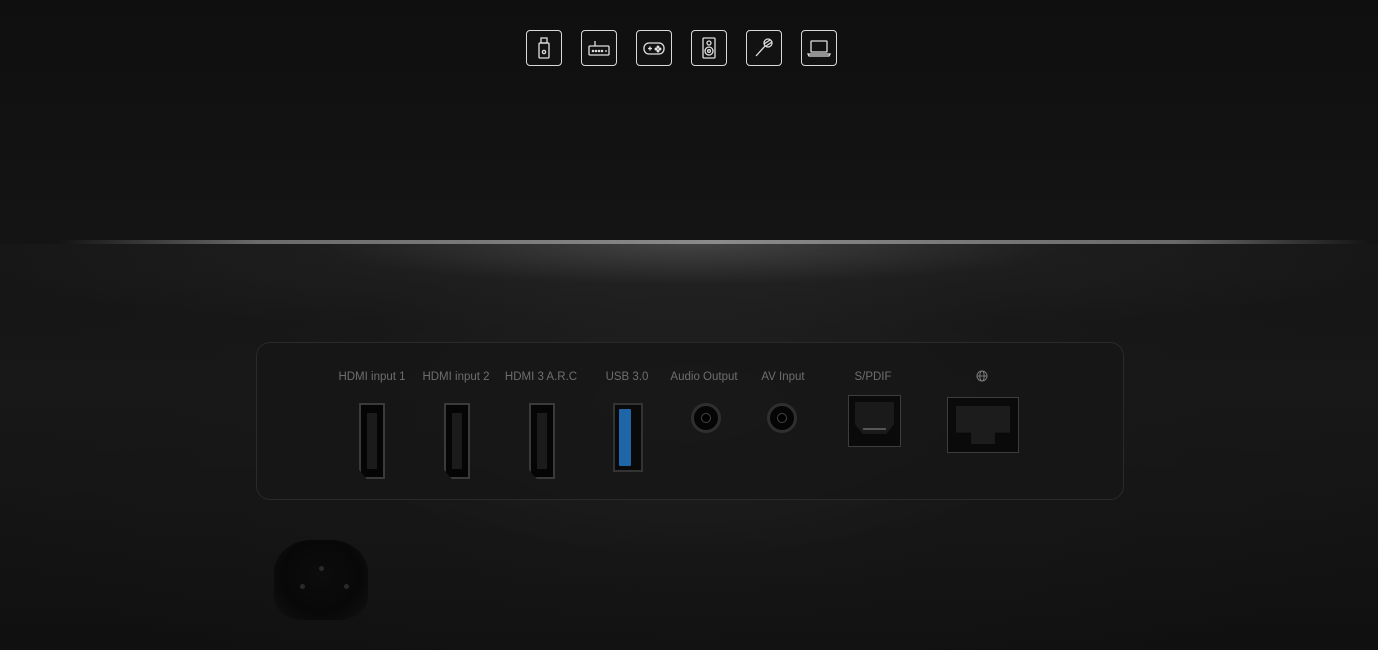  Describe the element at coordinates (457, 441) in the screenshot. I see `hdmi2-port` at that location.